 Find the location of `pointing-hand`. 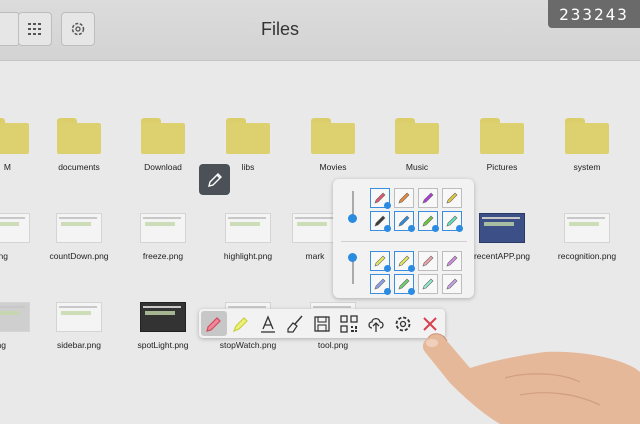

pointing-hand is located at coordinates (531, 378).